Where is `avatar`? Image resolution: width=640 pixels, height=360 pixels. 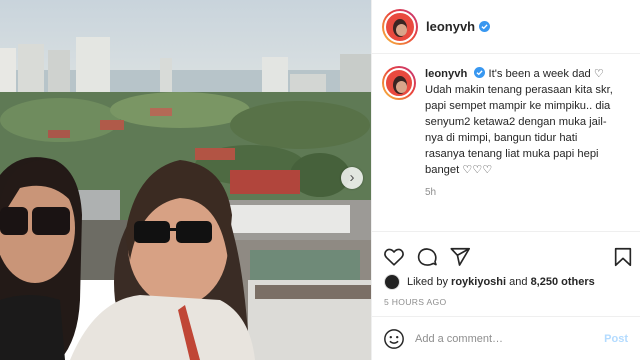 avatar is located at coordinates (400, 26).